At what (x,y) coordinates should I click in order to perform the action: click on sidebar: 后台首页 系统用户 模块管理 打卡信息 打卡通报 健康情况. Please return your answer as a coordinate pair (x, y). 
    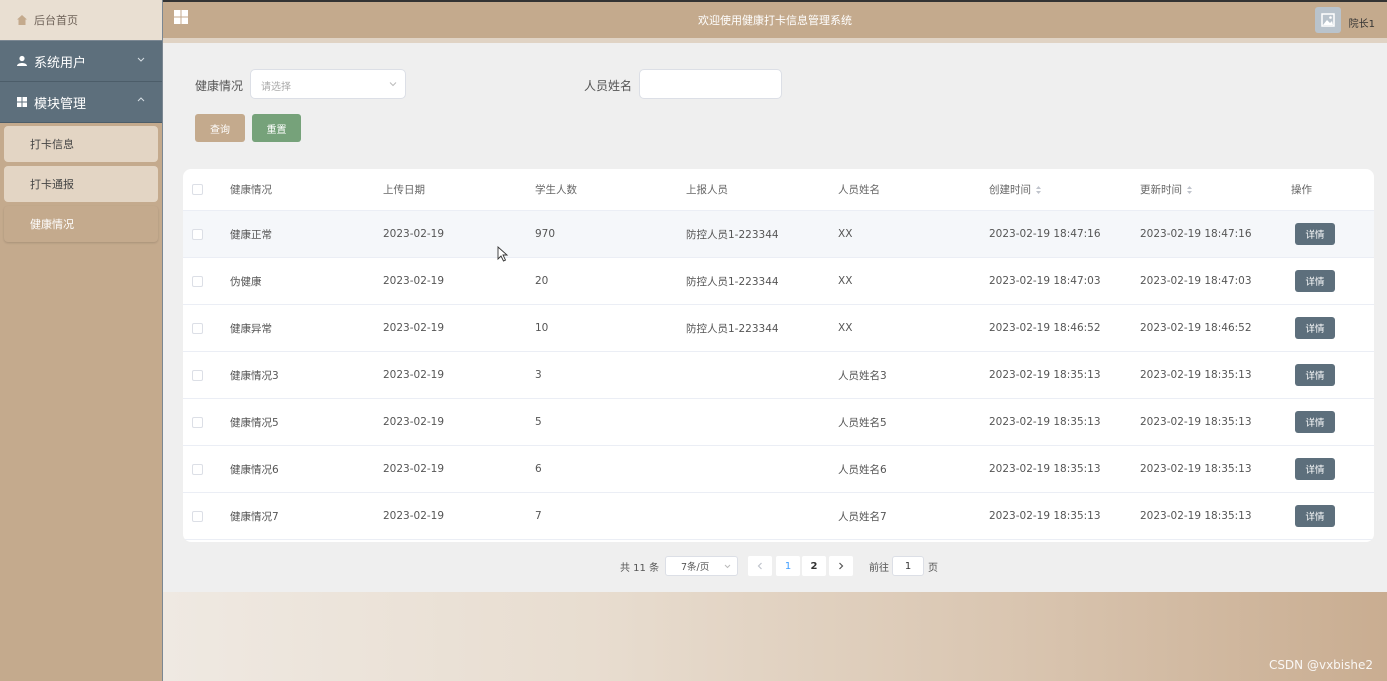
    Looking at the image, I should click on (81, 340).